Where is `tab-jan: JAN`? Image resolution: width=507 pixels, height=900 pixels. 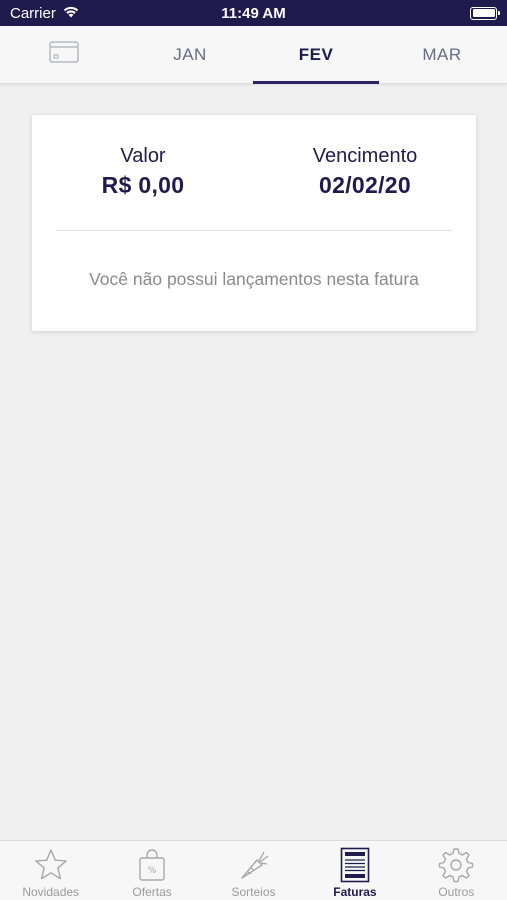
tab-jan: JAN is located at coordinates (190, 54).